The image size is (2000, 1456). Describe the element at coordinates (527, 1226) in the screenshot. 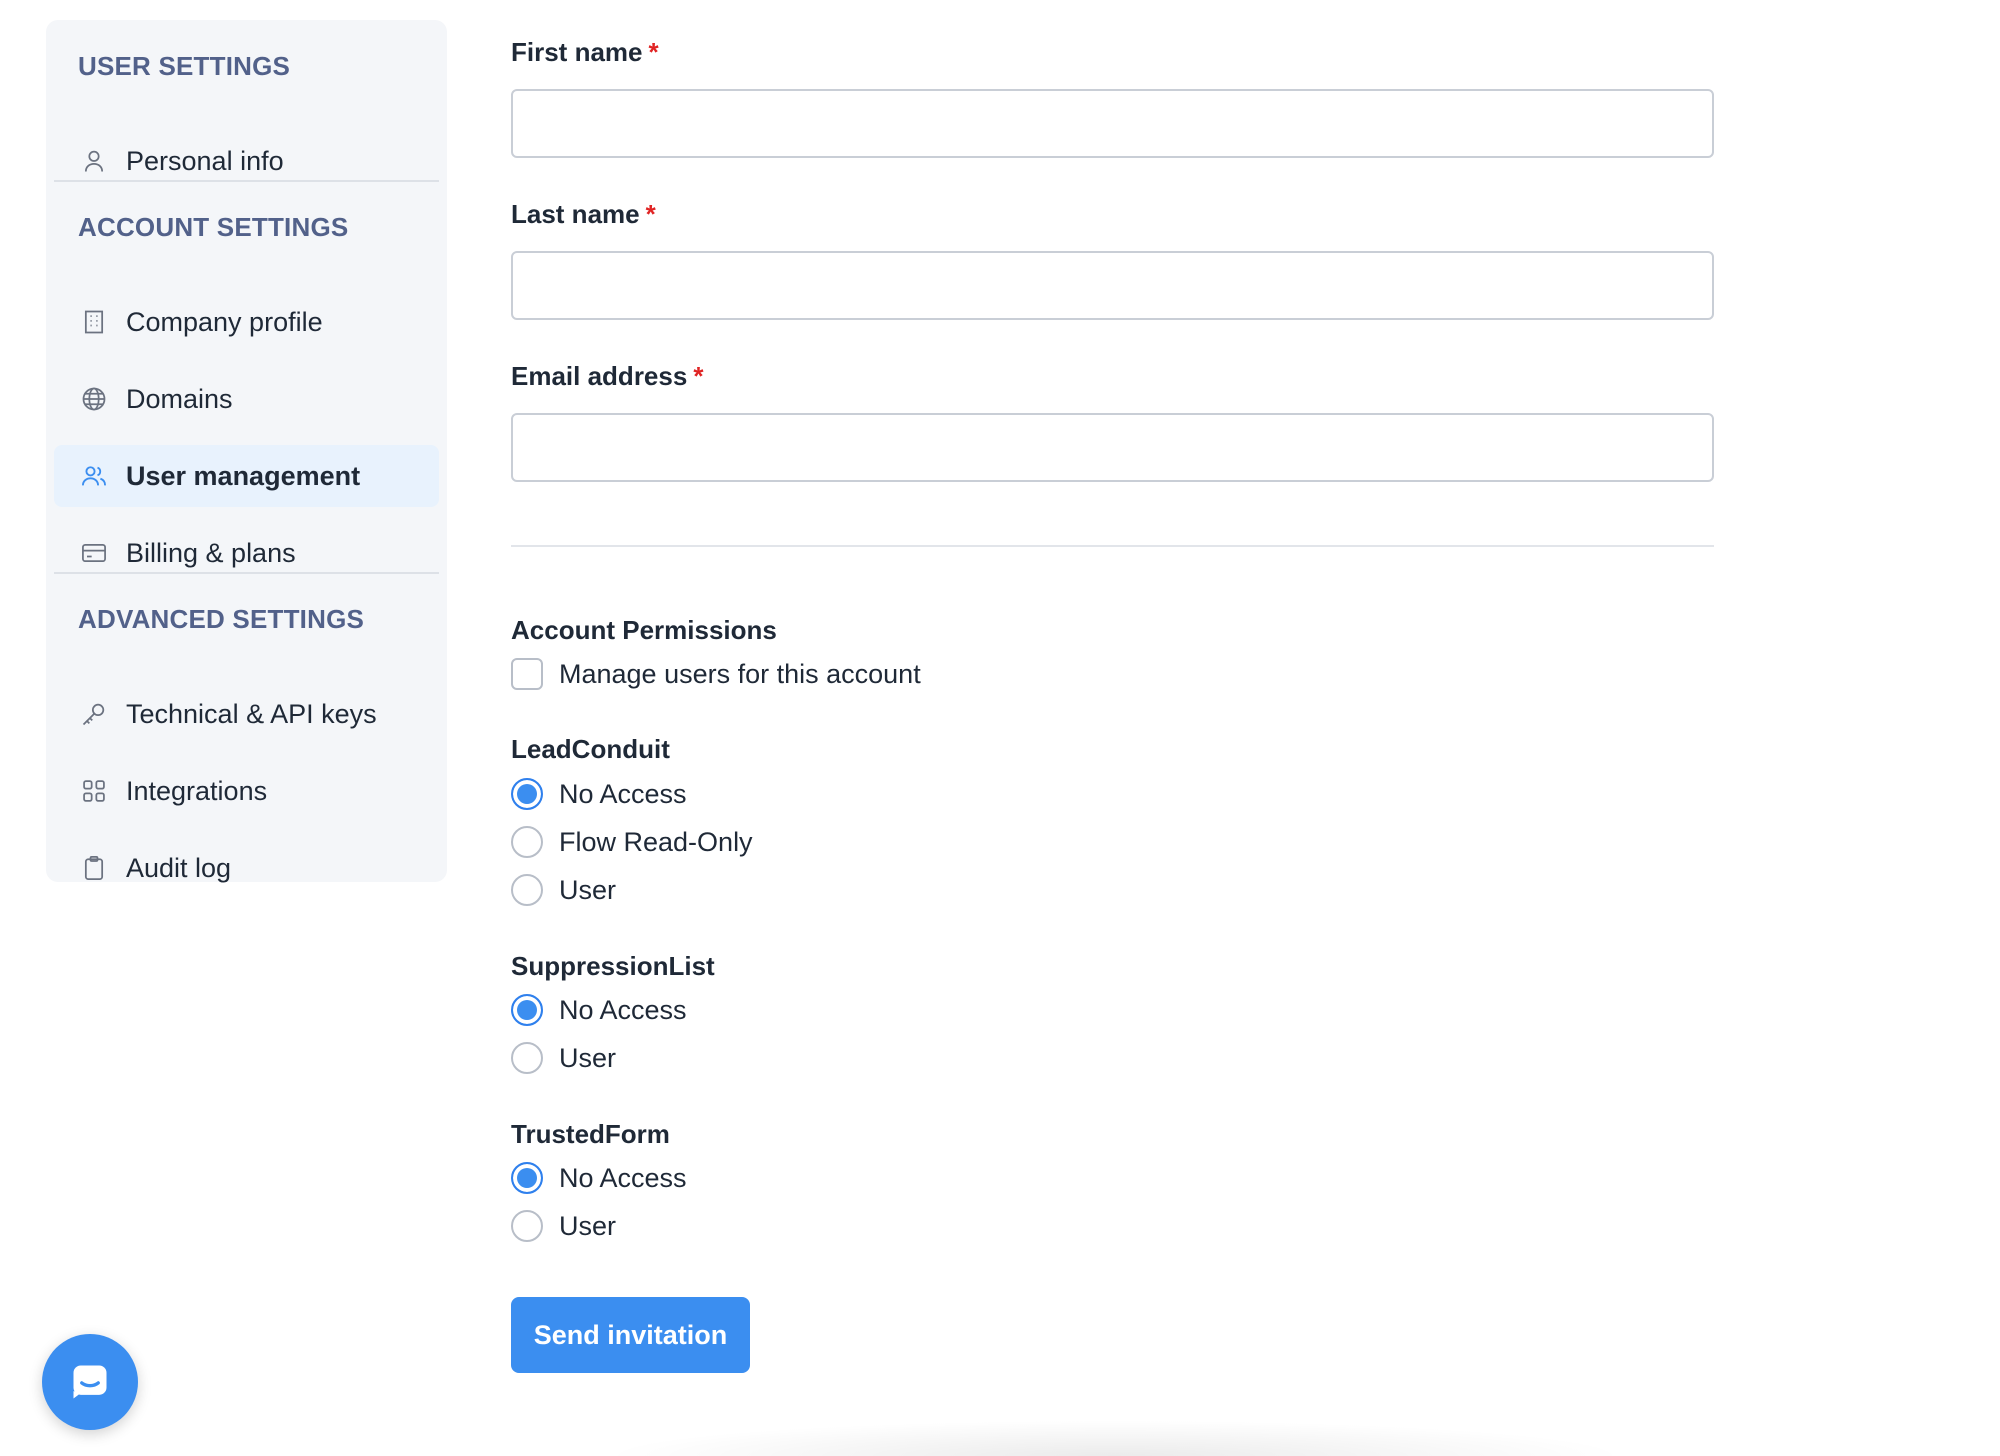

I see `trustedform-radio-user` at that location.